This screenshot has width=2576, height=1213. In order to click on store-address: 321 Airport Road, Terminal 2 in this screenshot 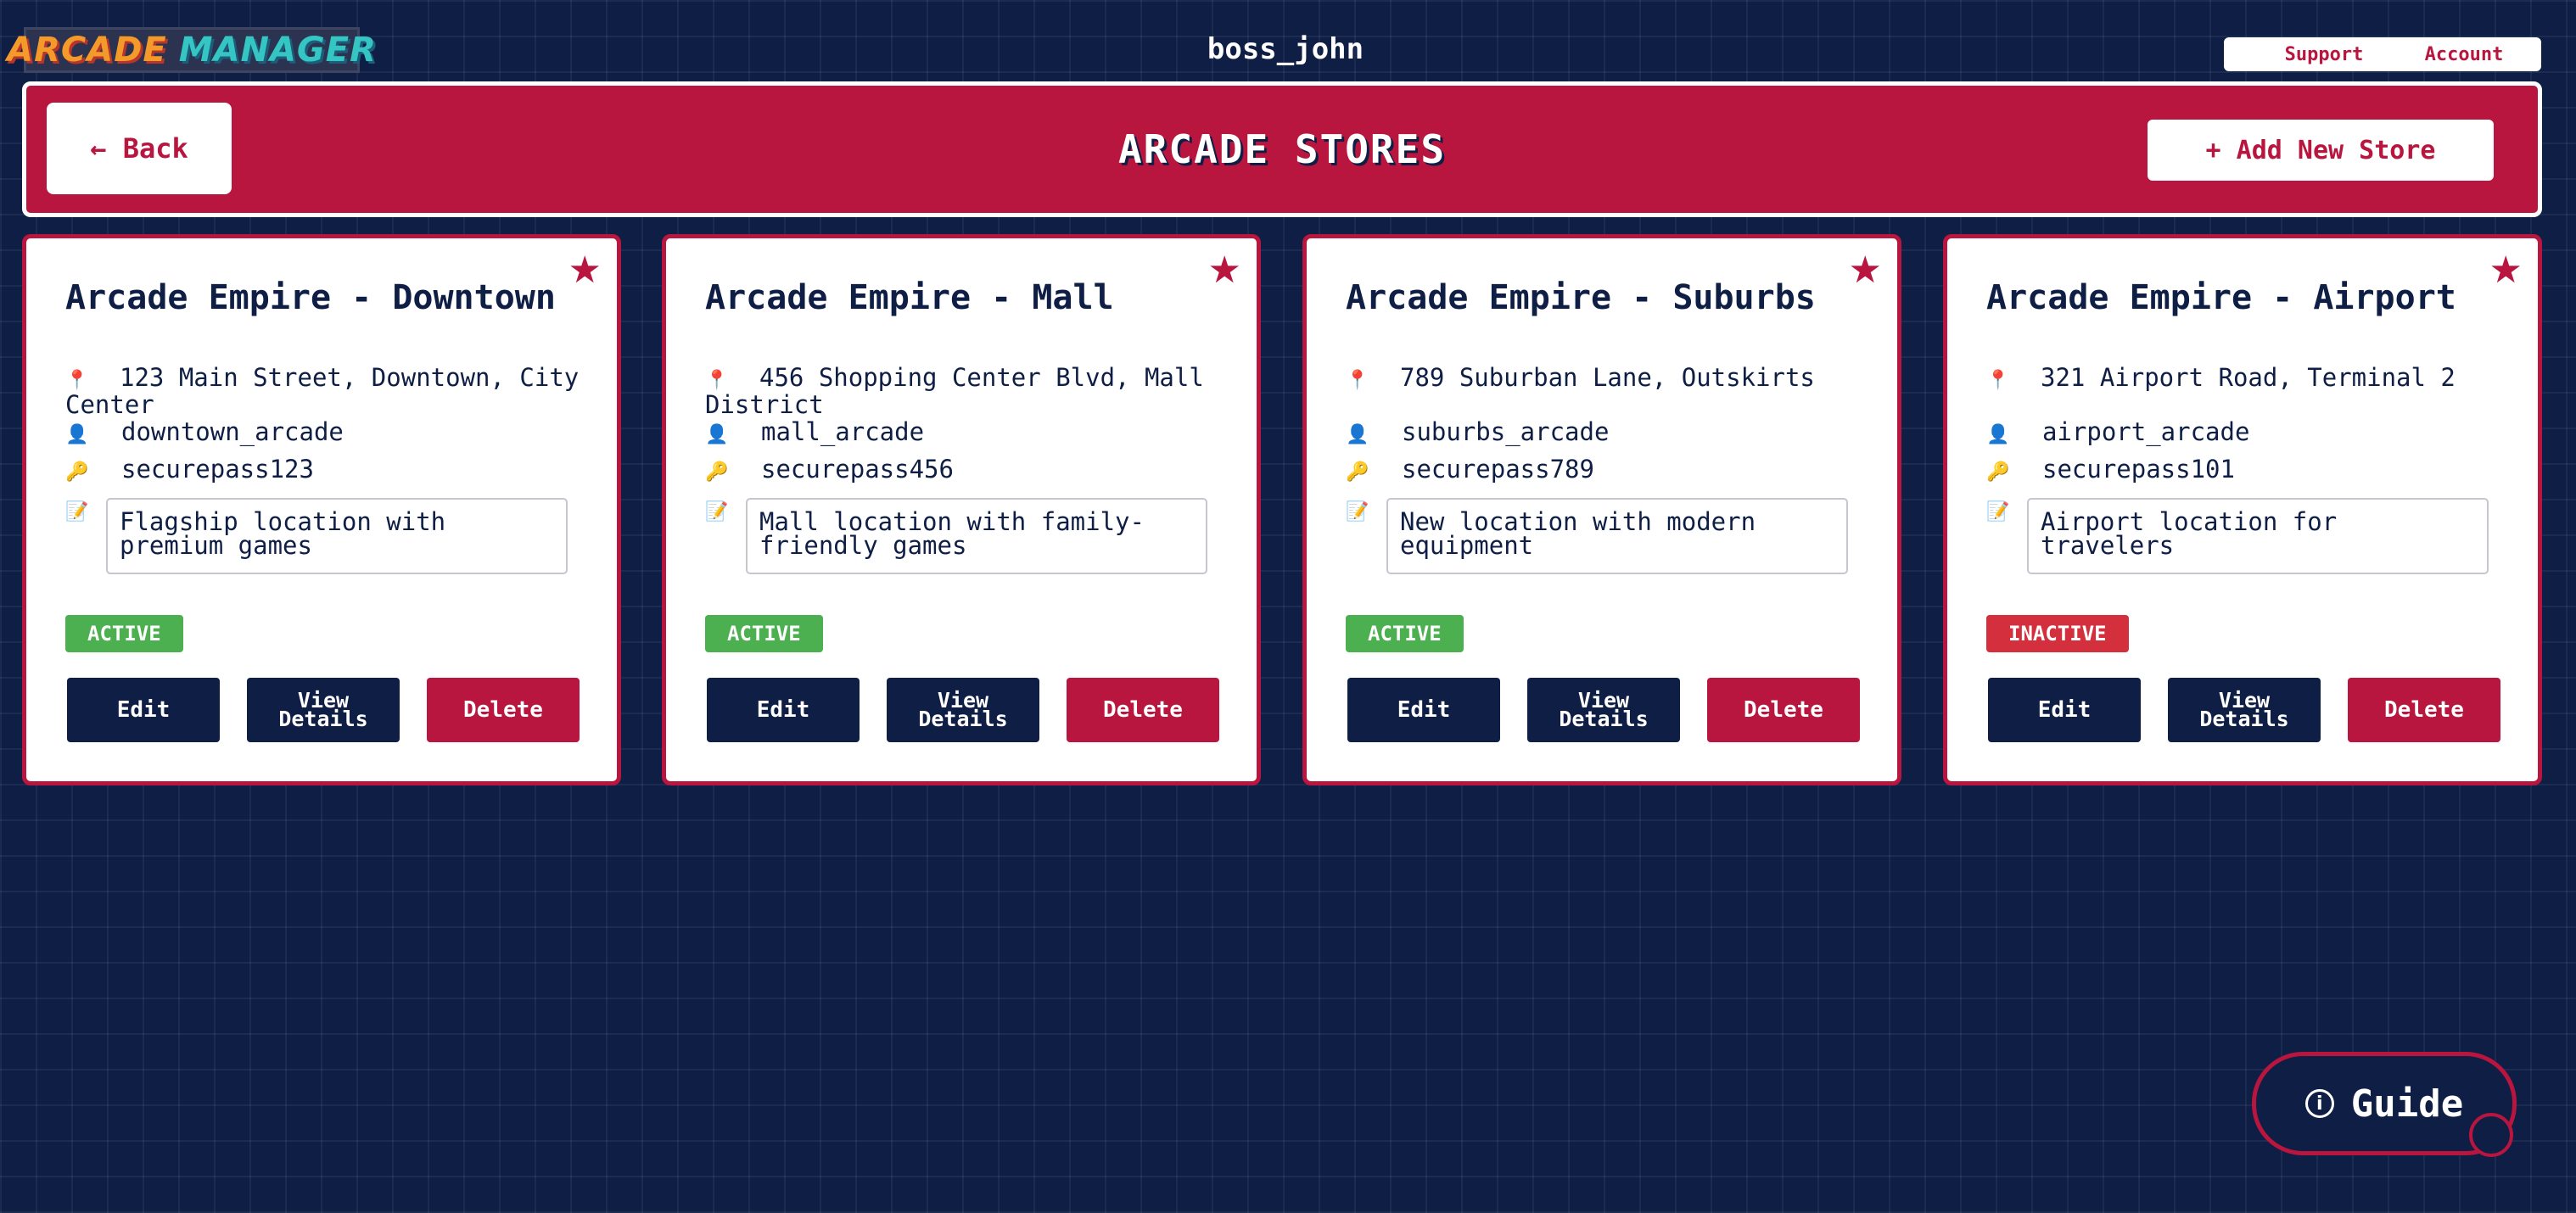, I will do `click(2249, 377)`.